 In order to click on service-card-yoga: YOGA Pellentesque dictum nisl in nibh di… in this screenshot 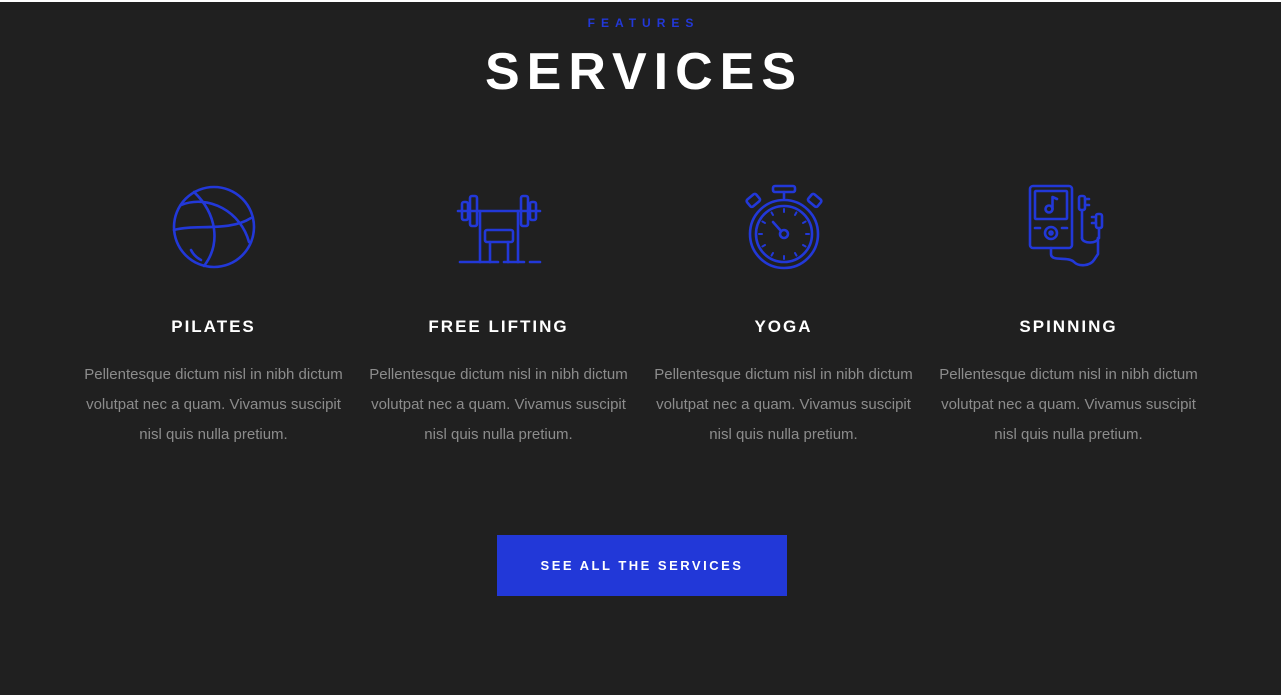, I will do `click(783, 232)`.